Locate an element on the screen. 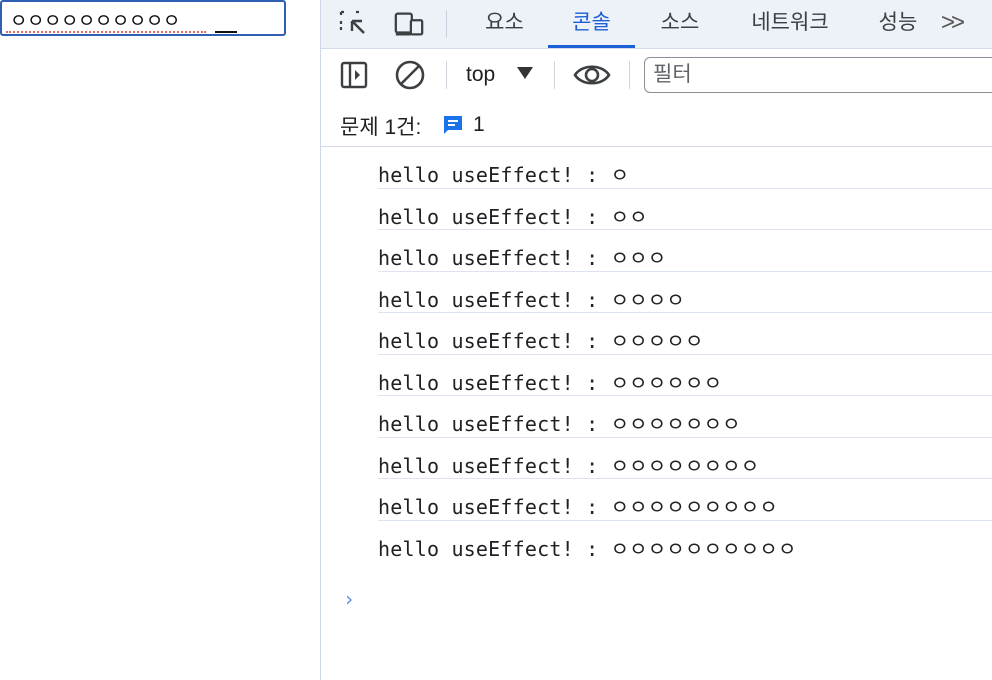  more-tabs-button: >> is located at coordinates (953, 24).